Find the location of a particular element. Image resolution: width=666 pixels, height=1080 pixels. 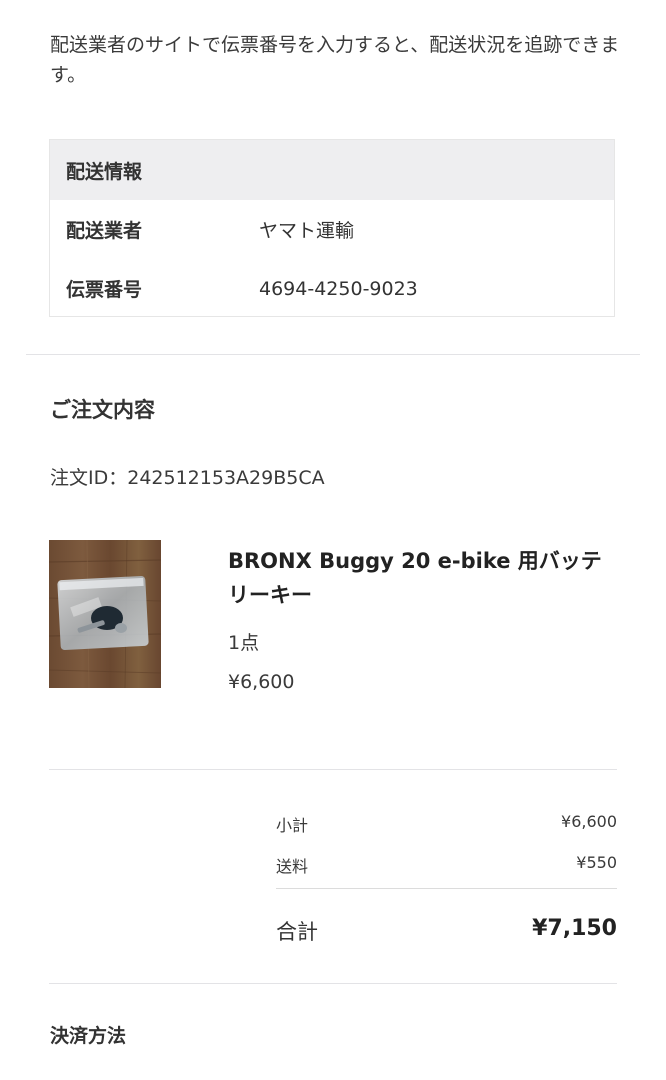

subtotal-value: ¥6,600 is located at coordinates (589, 821).